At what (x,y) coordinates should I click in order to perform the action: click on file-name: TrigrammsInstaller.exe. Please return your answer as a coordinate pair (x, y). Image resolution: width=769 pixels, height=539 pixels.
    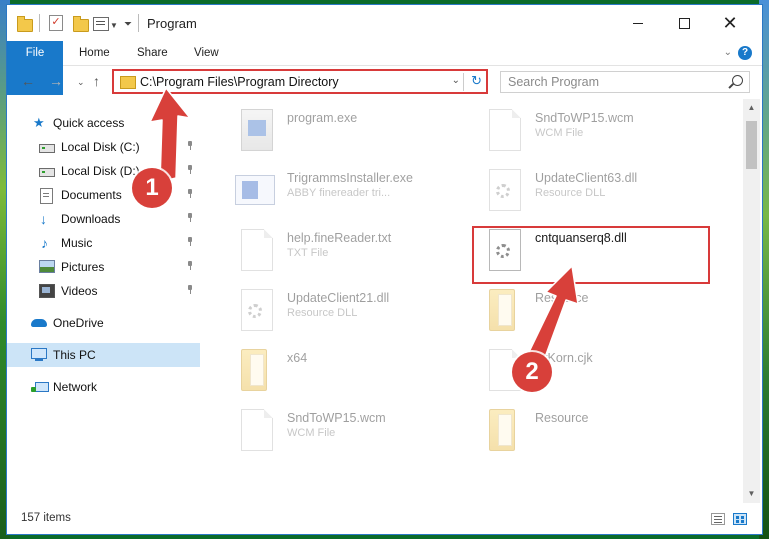
    Looking at the image, I should click on (350, 178).